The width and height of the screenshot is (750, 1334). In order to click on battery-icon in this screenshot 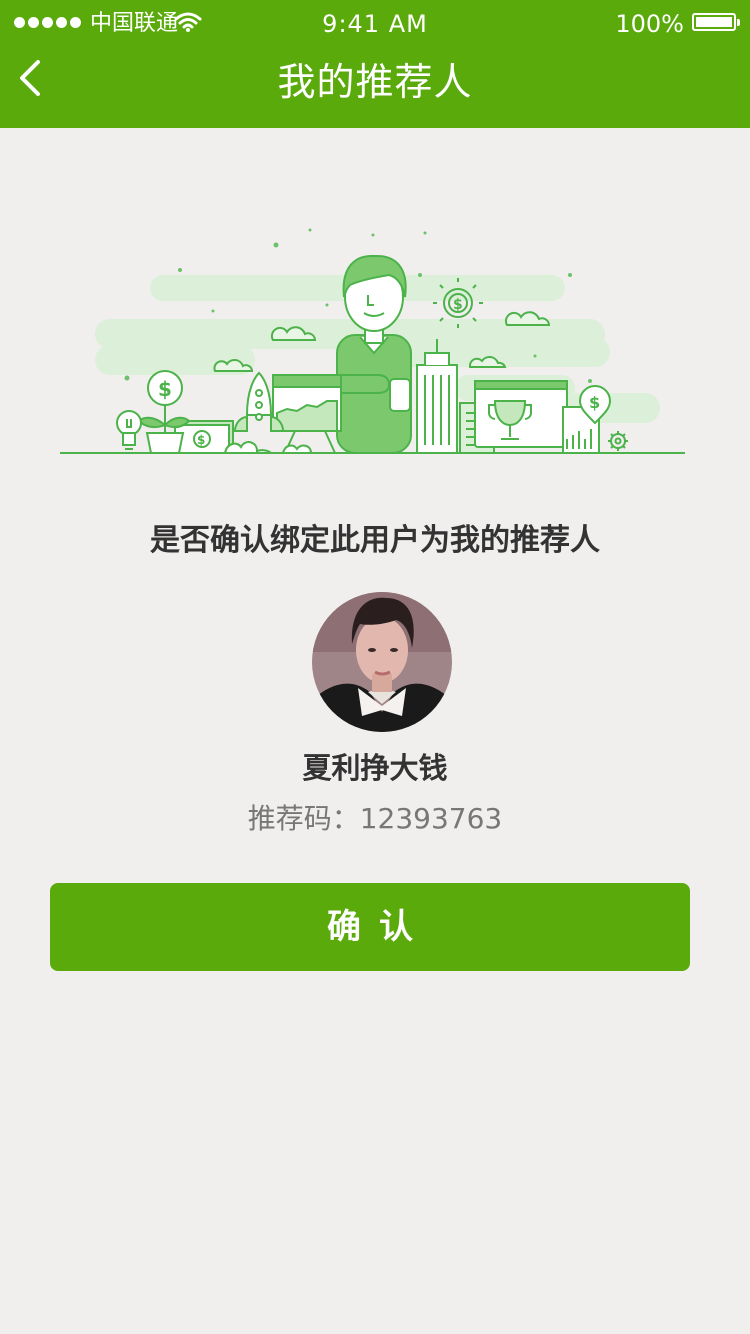, I will do `click(716, 22)`.